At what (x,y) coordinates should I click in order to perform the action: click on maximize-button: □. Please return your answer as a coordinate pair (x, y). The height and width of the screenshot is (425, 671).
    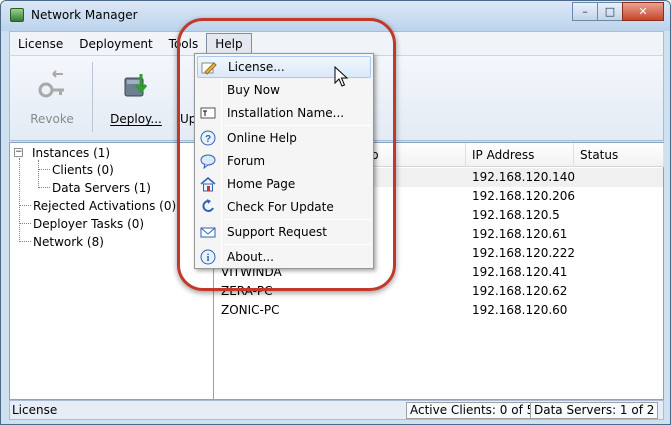
    Looking at the image, I should click on (610, 11).